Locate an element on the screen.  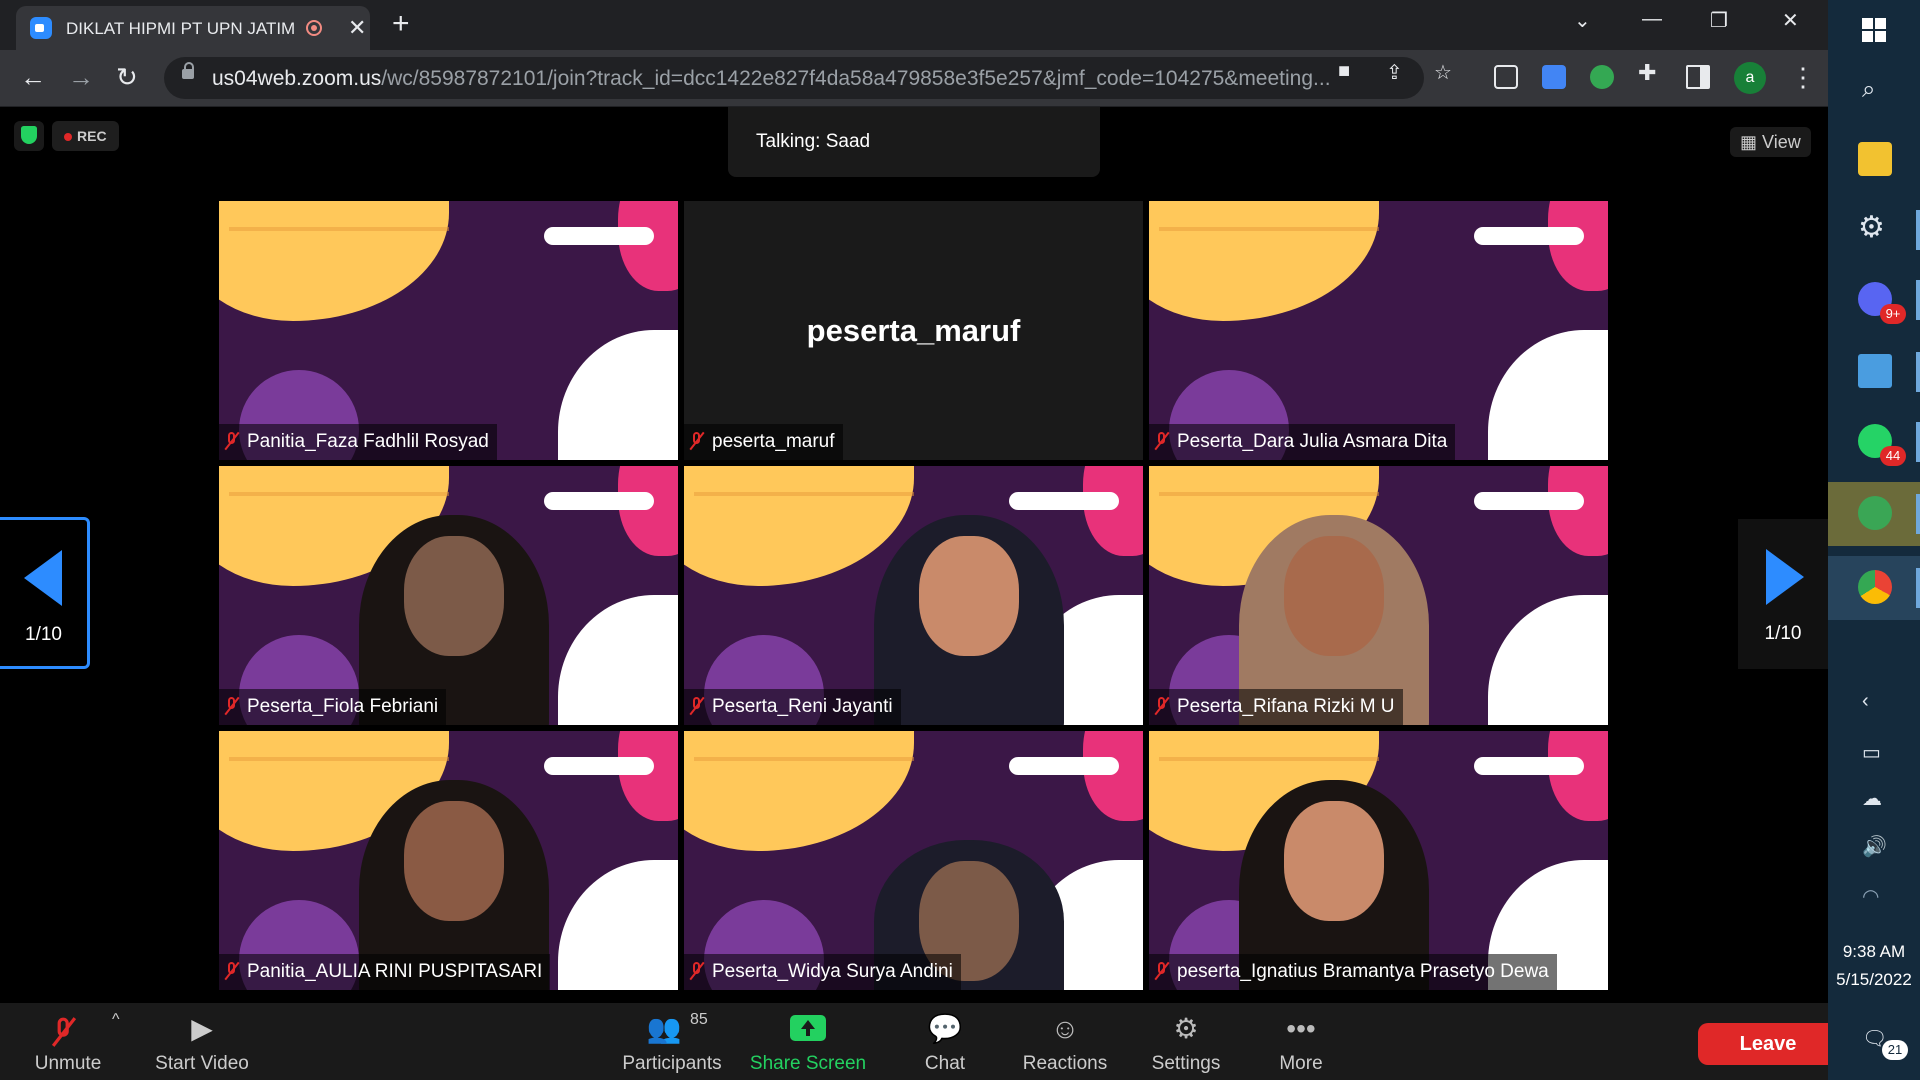
side-panel-icon is located at coordinates (1698, 77).